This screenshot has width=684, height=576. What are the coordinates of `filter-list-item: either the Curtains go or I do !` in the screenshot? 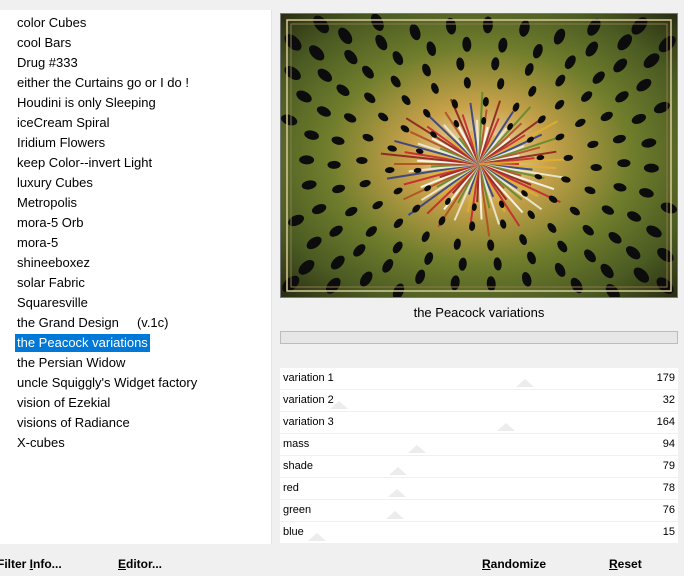 It's located at (135, 83).